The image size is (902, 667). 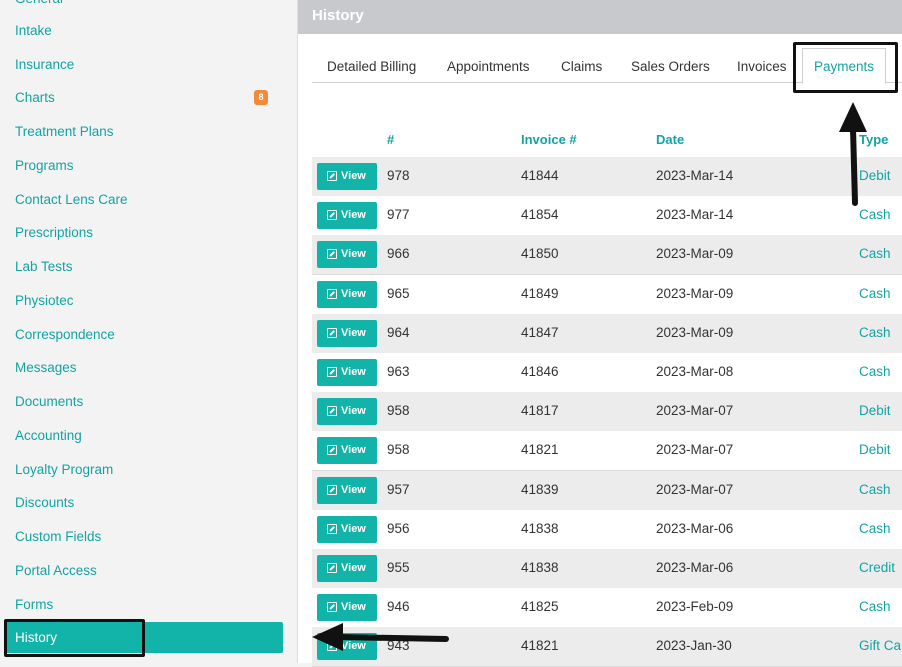 What do you see at coordinates (398, 528) in the screenshot?
I see `cell-number: 956` at bounding box center [398, 528].